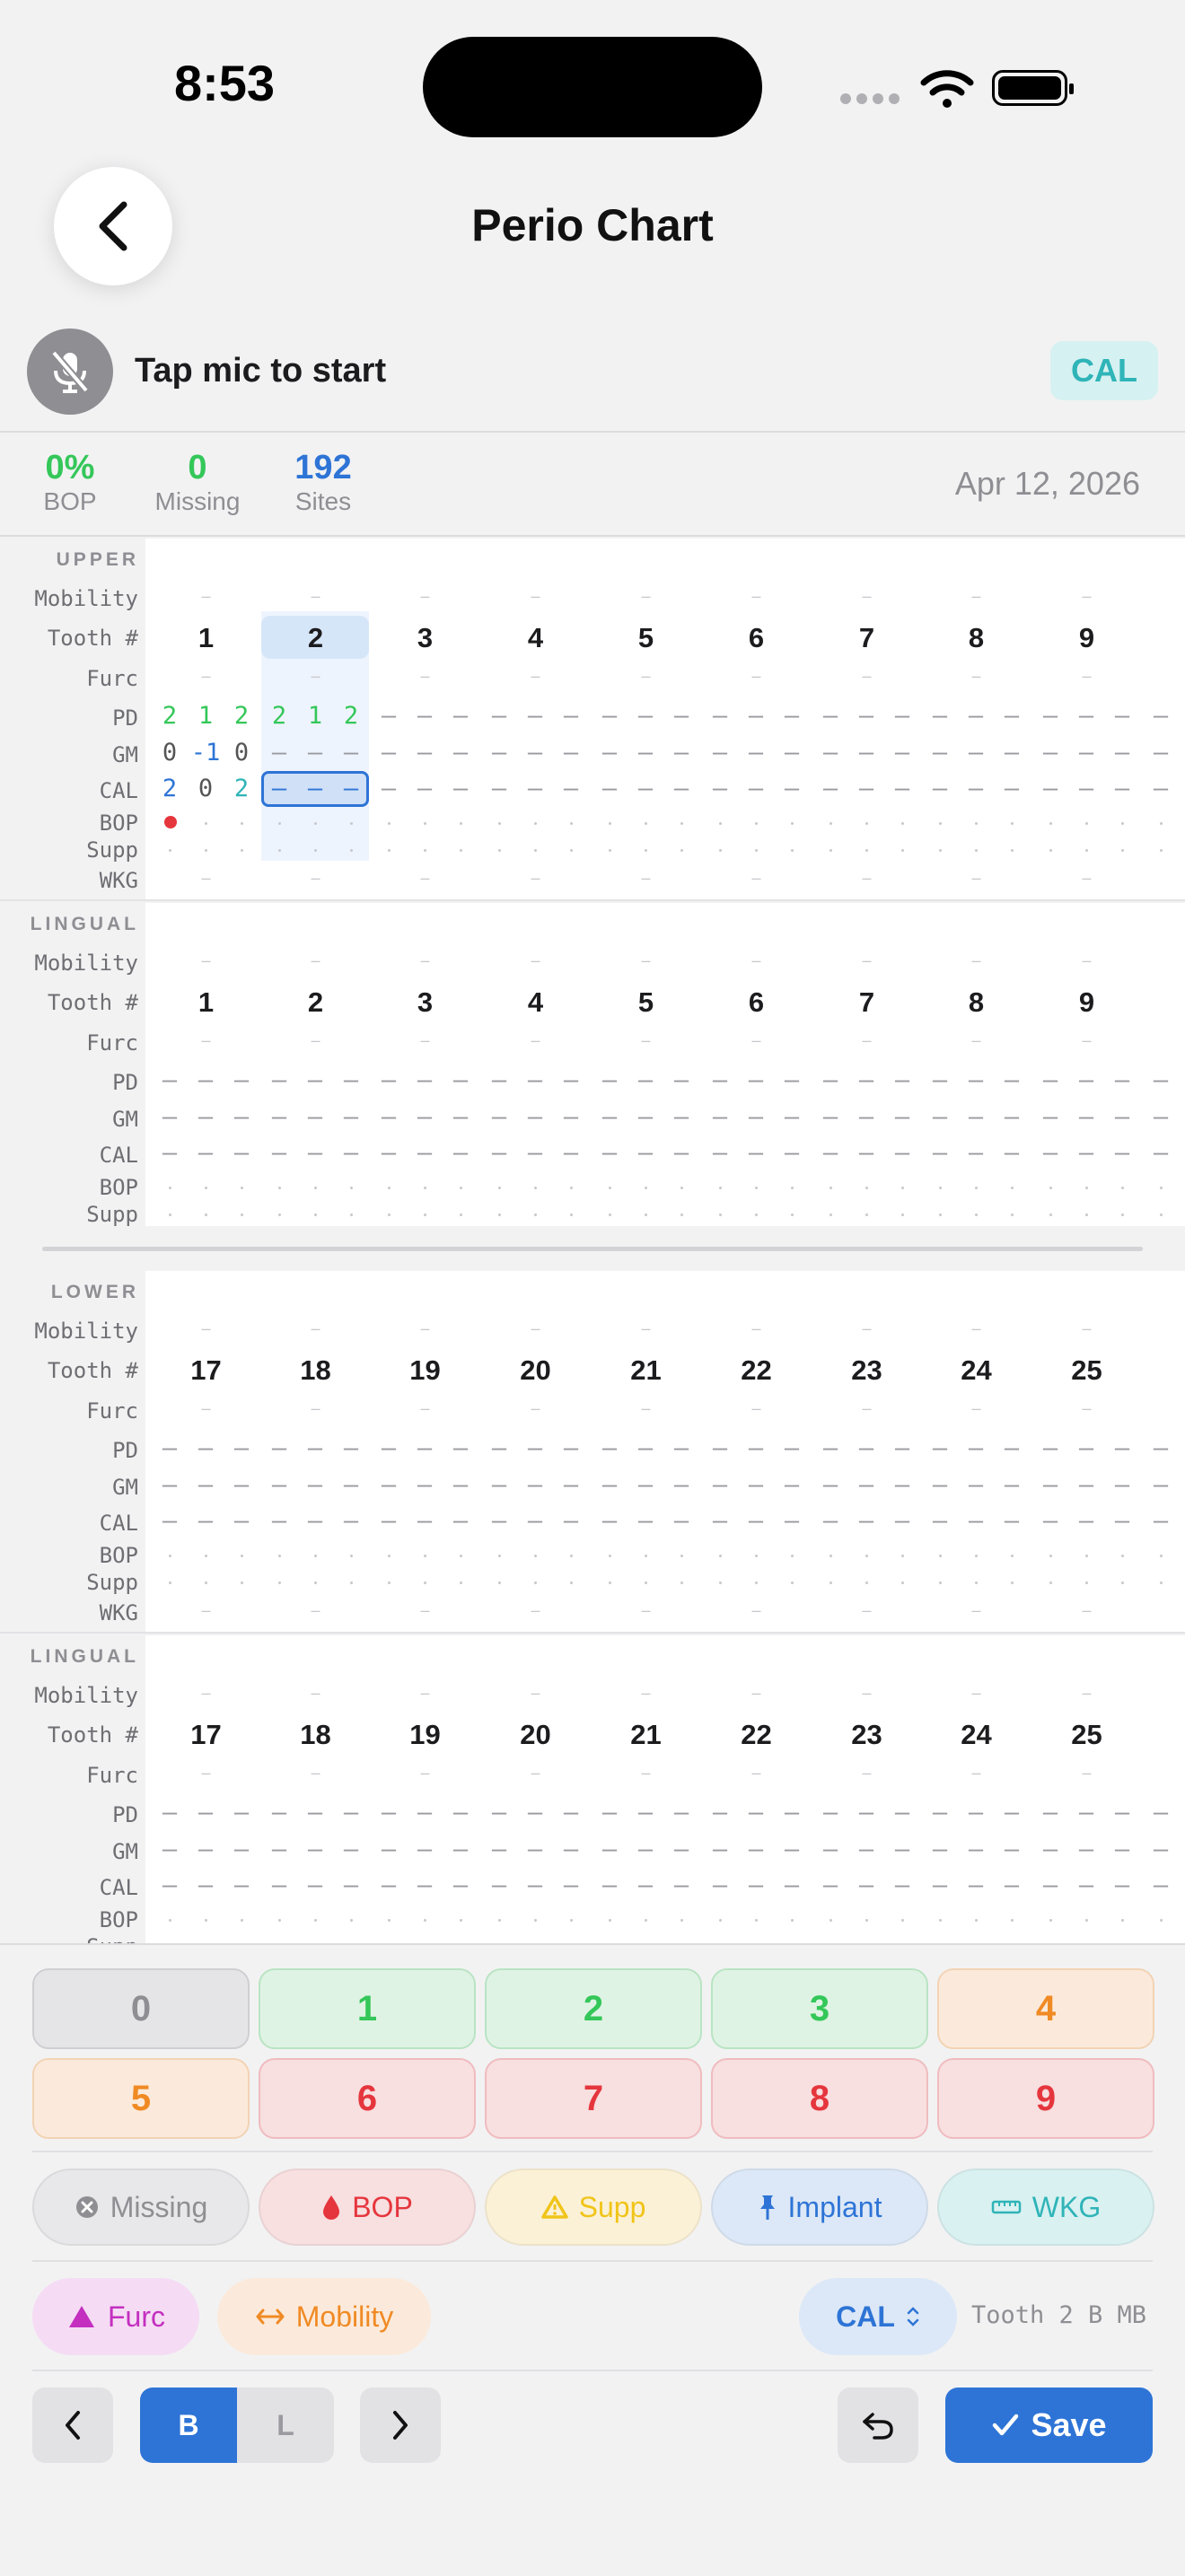 The image size is (1185, 2576). What do you see at coordinates (241, 716) in the screenshot?
I see `site-value: 2` at bounding box center [241, 716].